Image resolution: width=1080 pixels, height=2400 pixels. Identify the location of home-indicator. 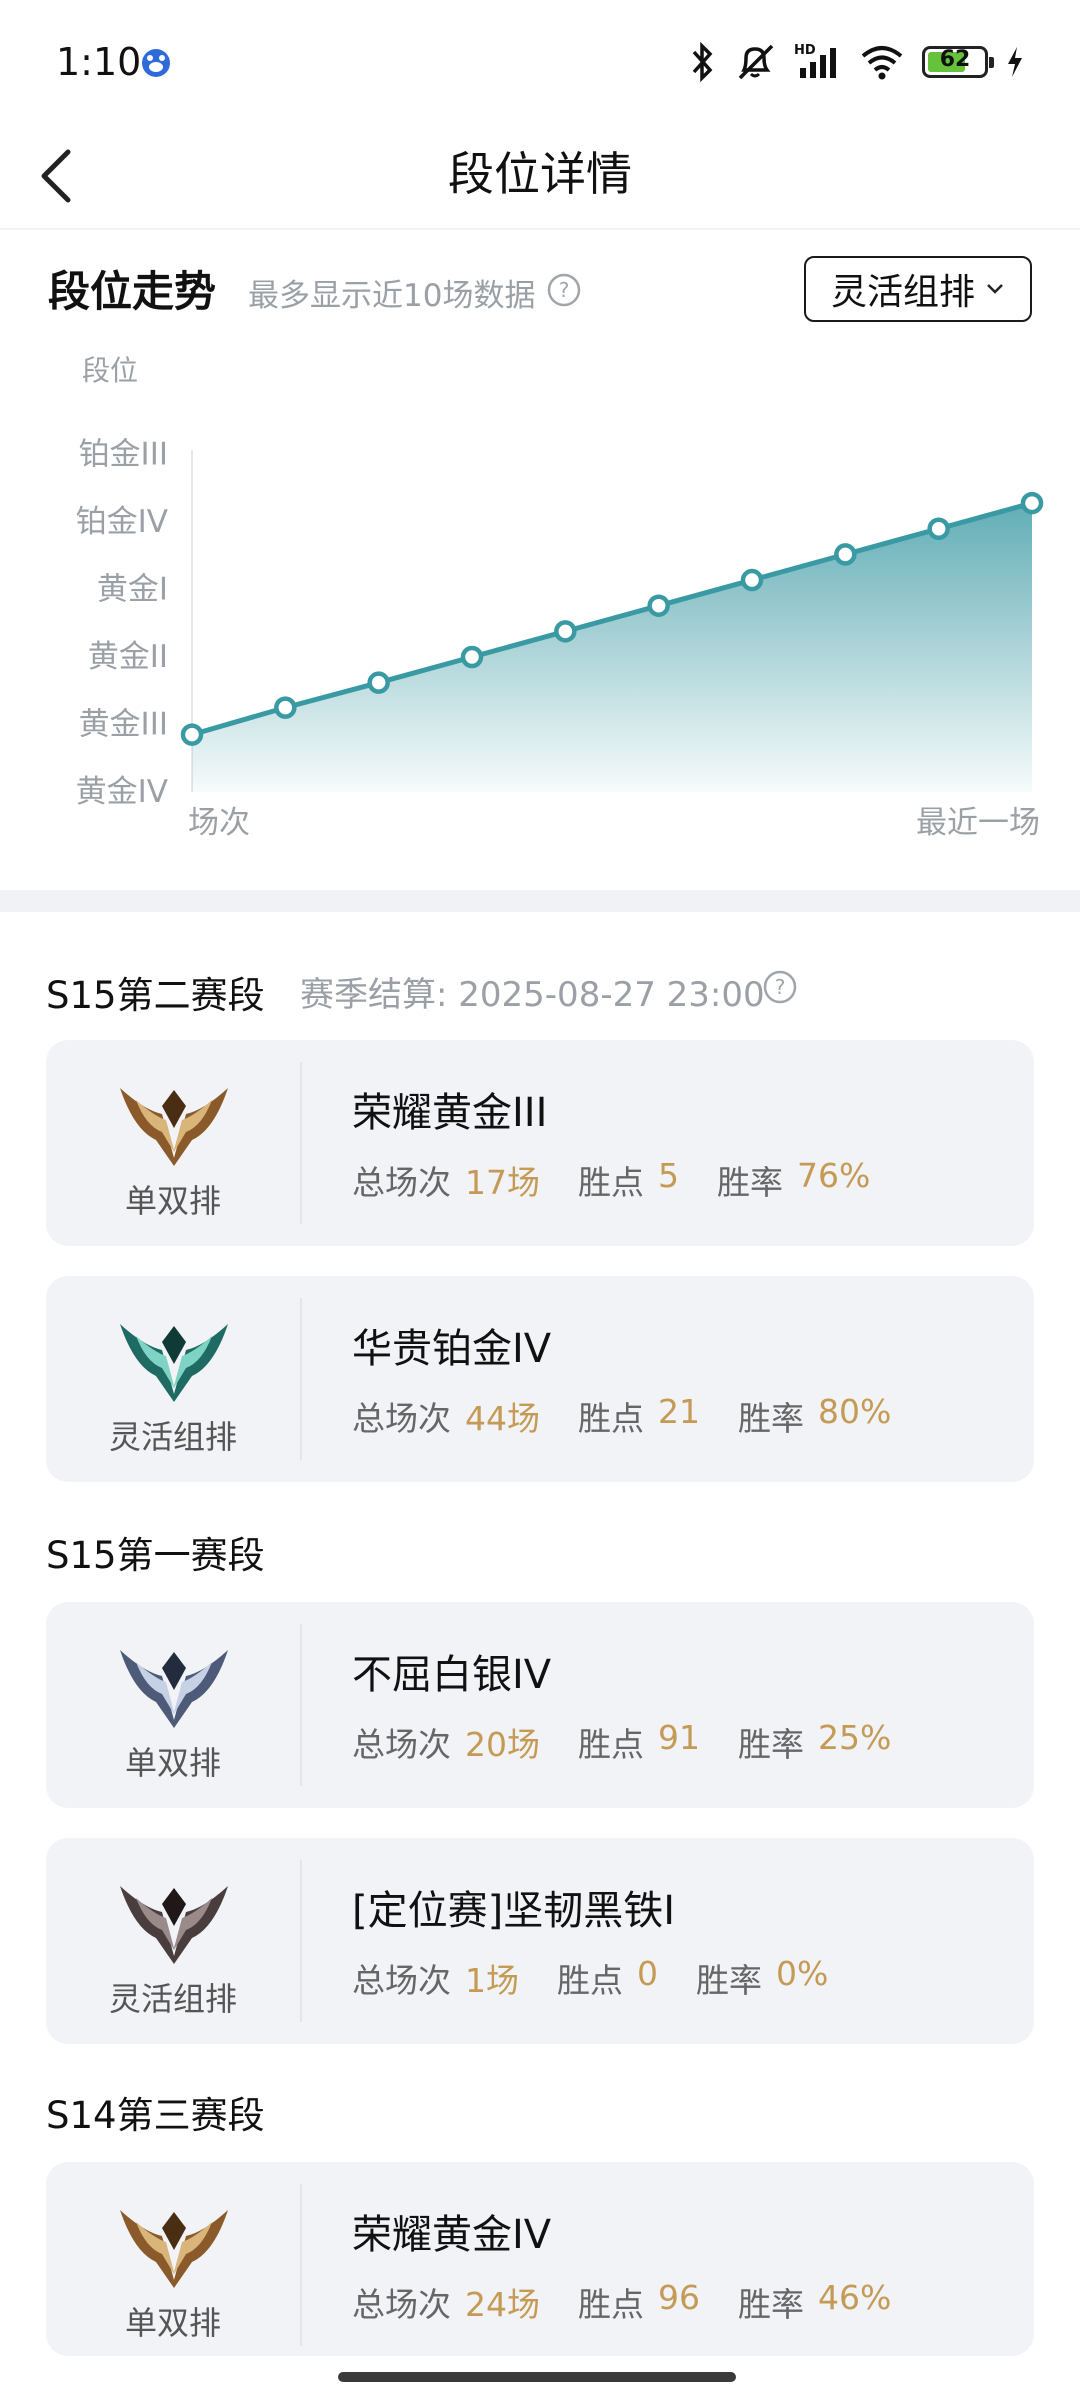
(537, 2377).